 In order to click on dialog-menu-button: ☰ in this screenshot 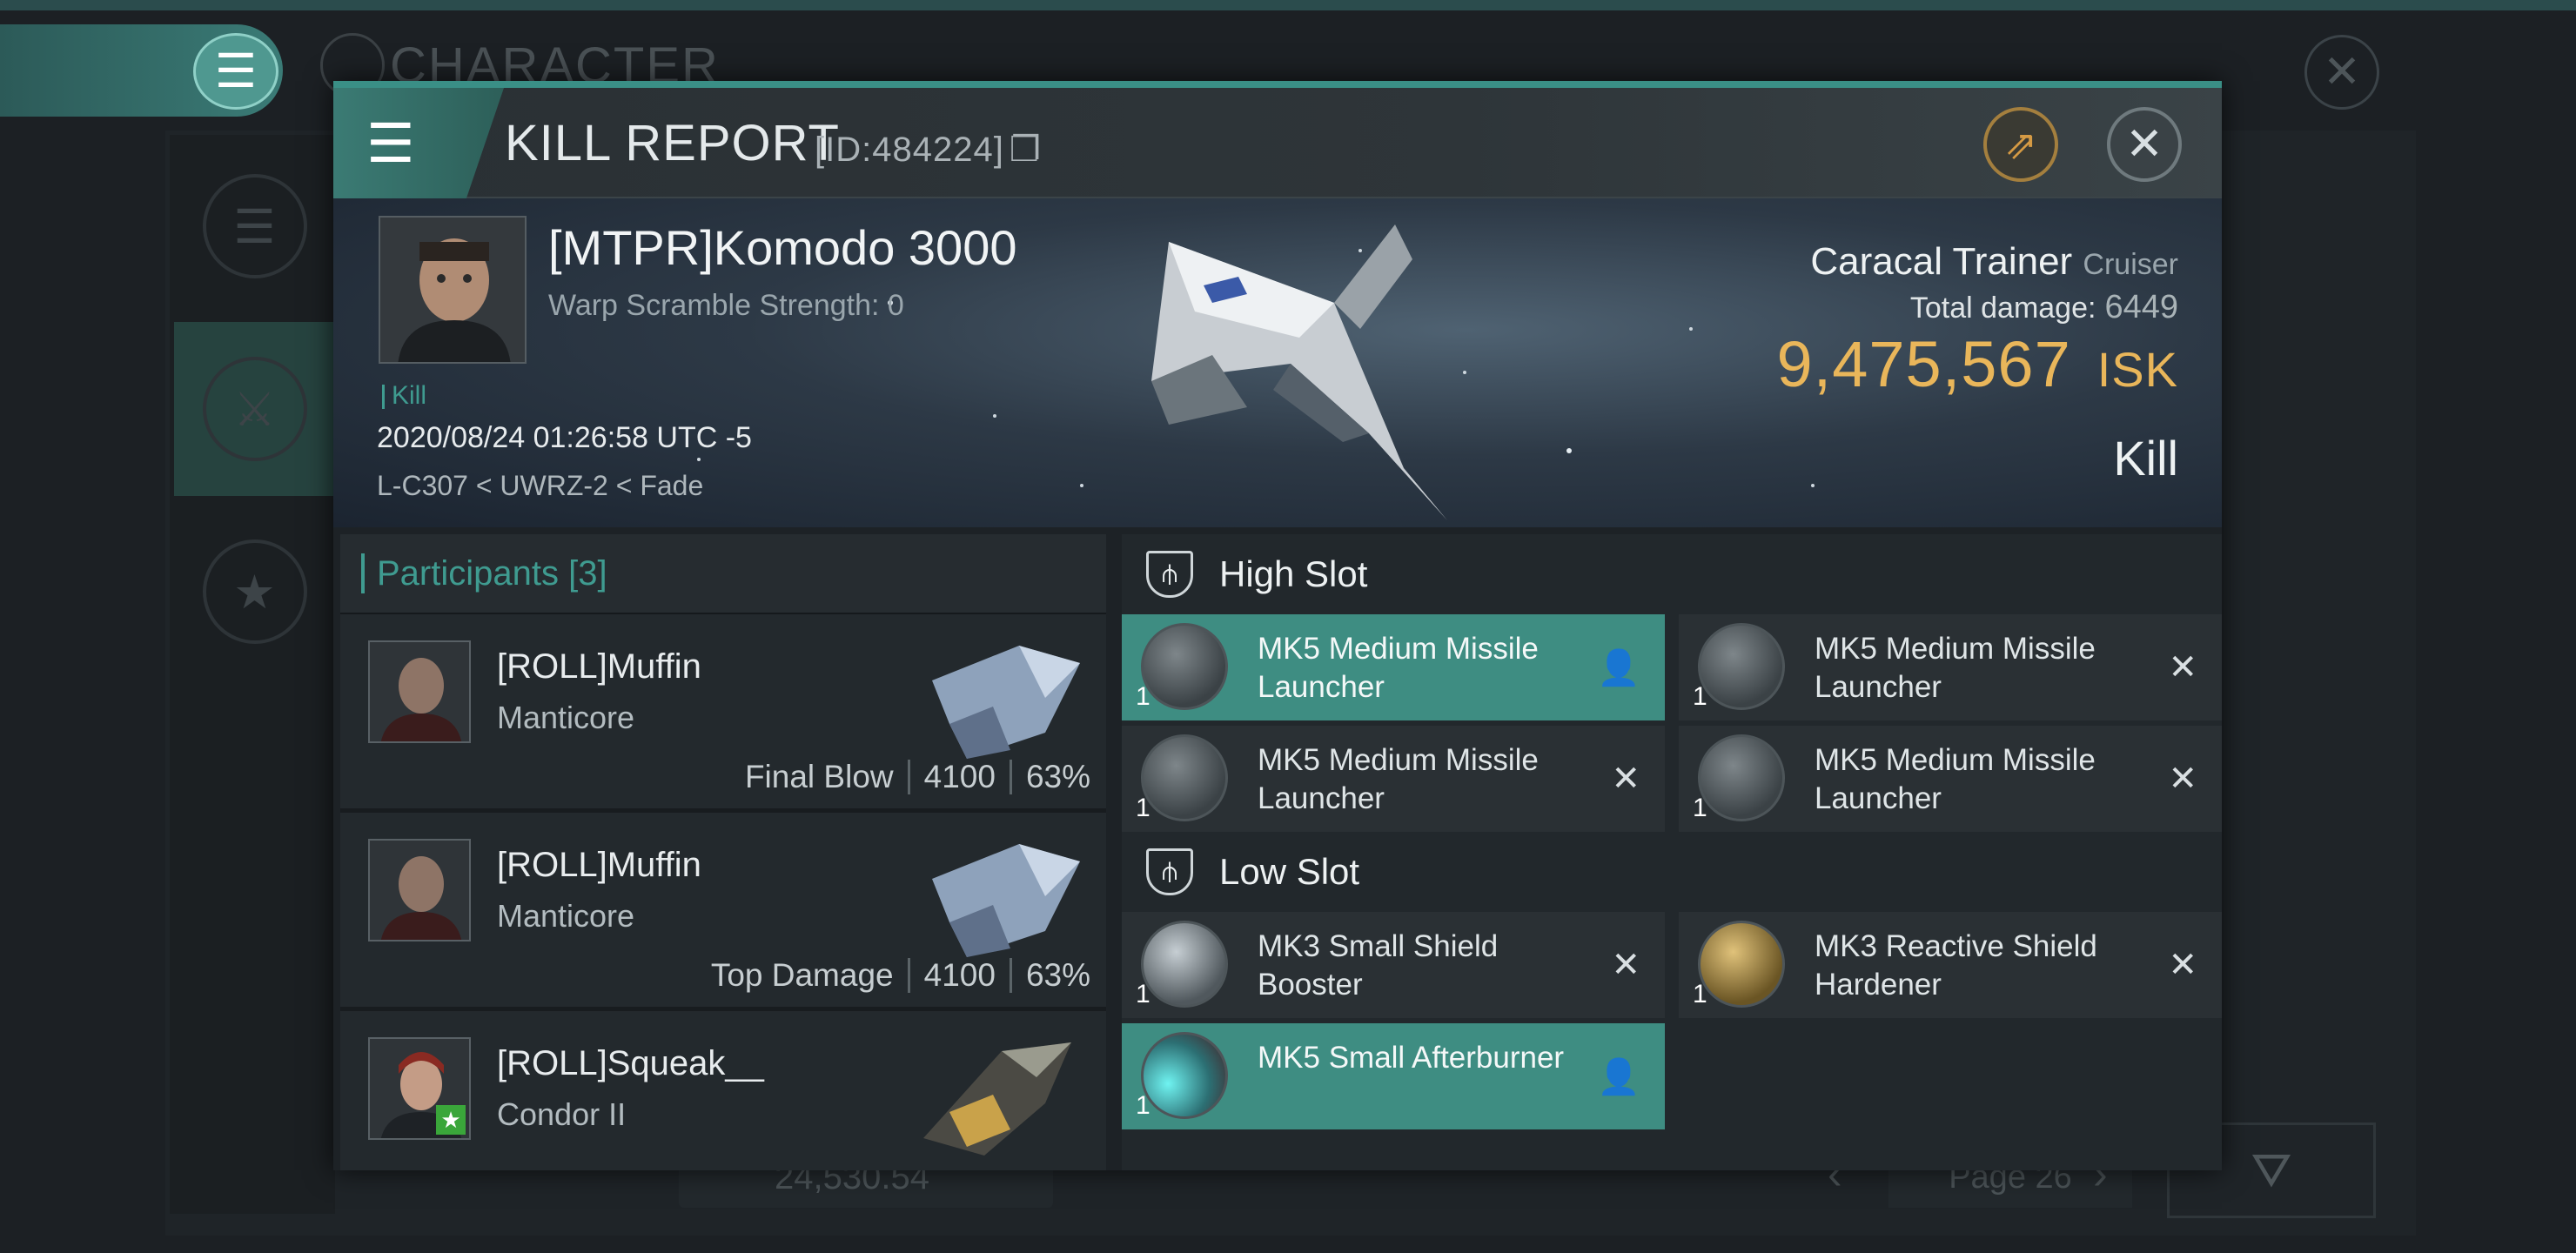, I will do `click(418, 143)`.